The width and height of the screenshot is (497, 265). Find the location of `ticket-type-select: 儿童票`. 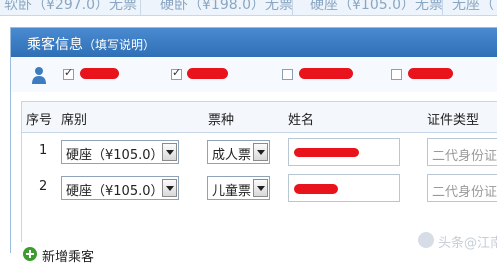

ticket-type-select: 儿童票 is located at coordinates (238, 188).